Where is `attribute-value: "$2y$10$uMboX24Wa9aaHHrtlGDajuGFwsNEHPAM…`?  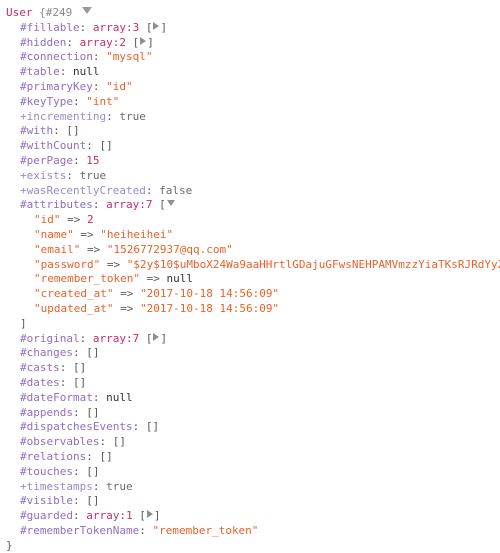 attribute-value: "$2y$10$uMboX24Wa9aaHHrtlGDajuGFwsNEHPAM… is located at coordinates (313, 264).